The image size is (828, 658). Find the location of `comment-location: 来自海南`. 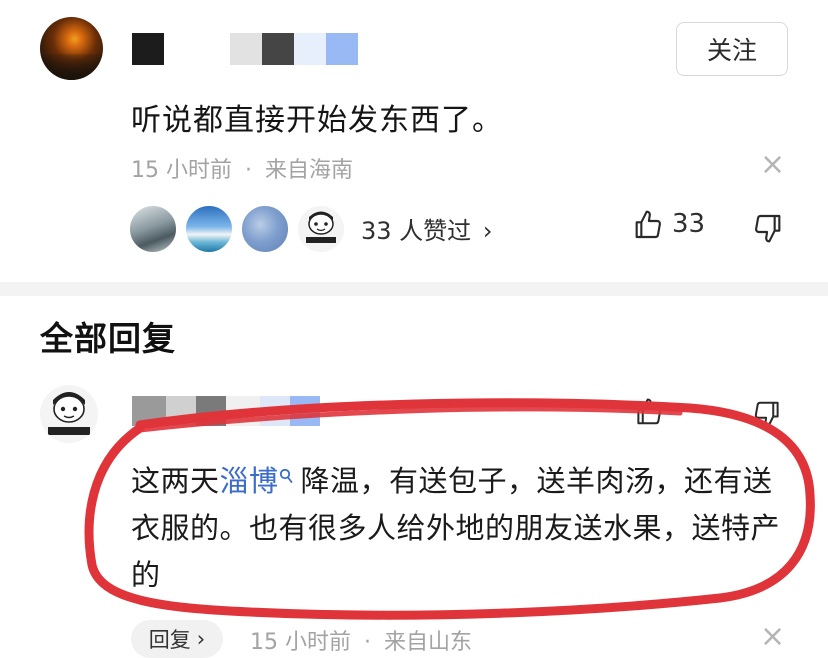

comment-location: 来自海南 is located at coordinates (309, 170).